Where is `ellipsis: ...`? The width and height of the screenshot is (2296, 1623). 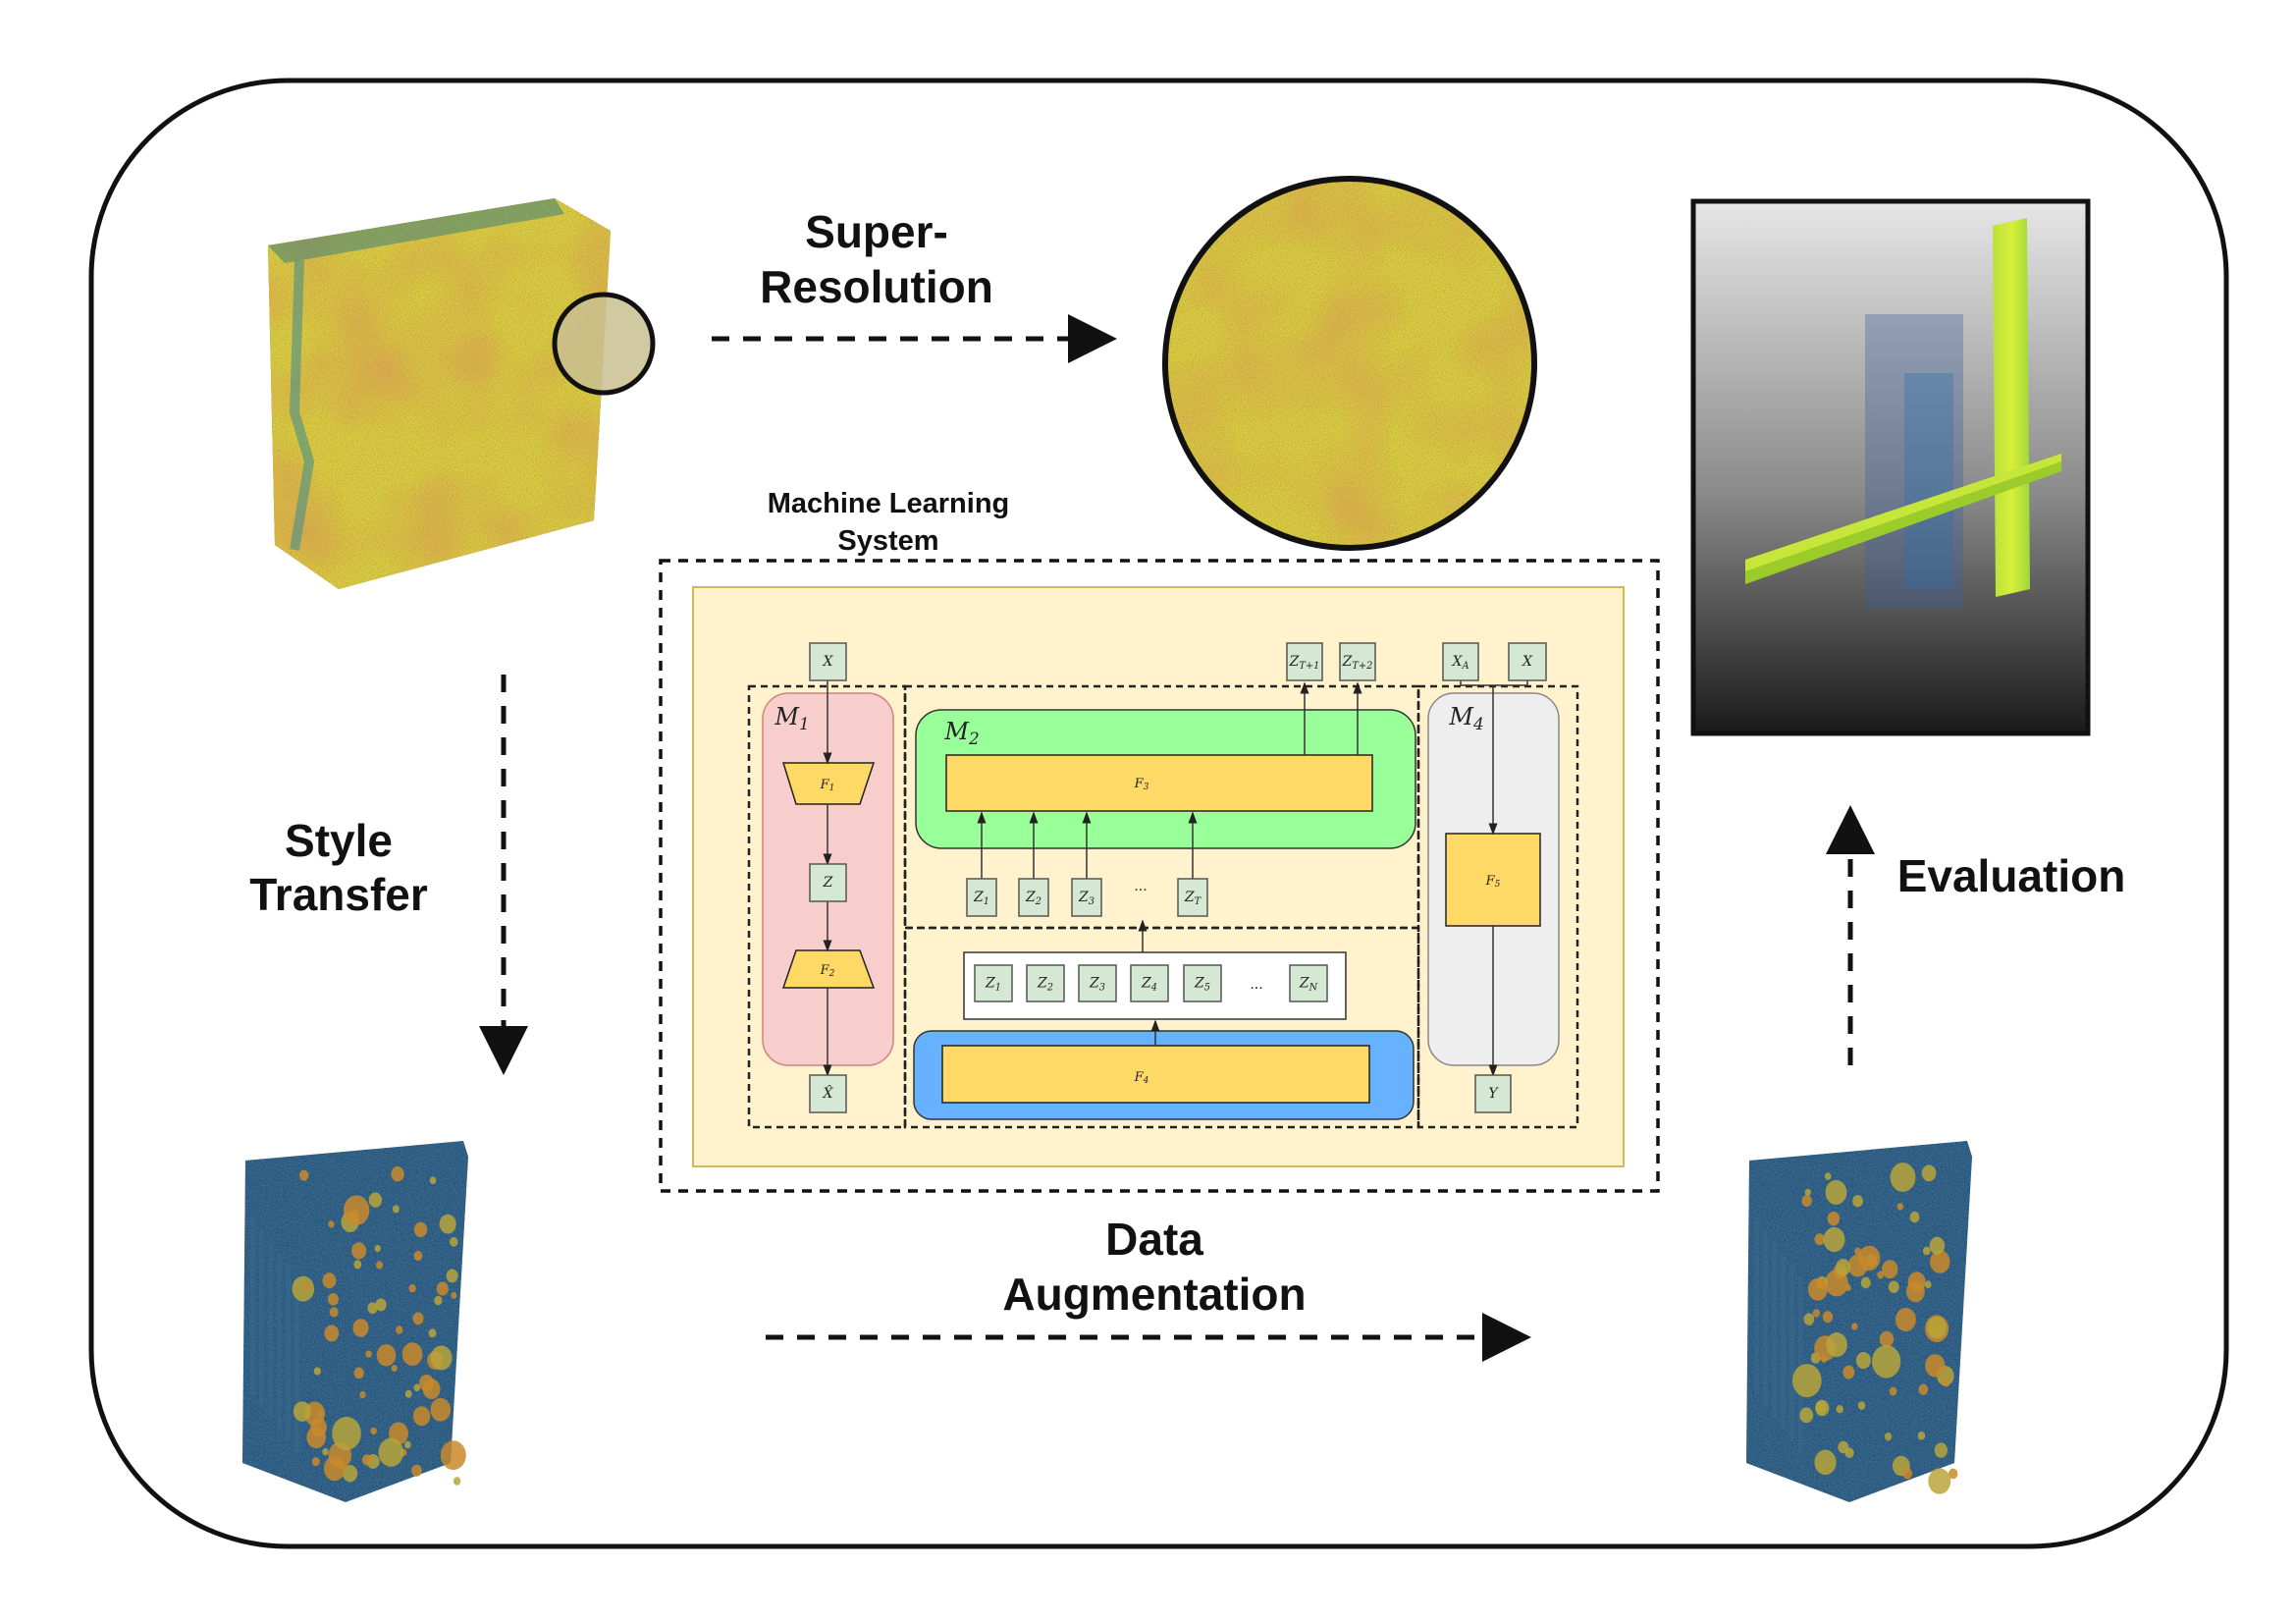
ellipsis: ... is located at coordinates (1256, 985).